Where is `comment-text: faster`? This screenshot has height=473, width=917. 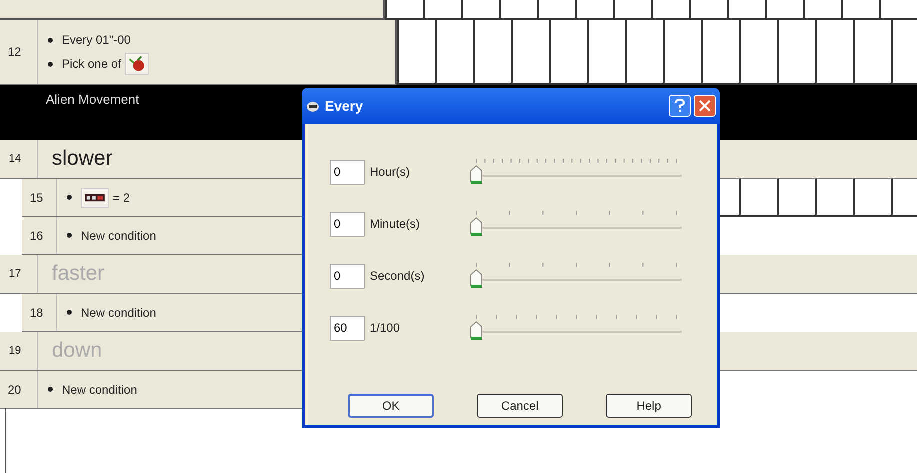
comment-text: faster is located at coordinates (78, 274).